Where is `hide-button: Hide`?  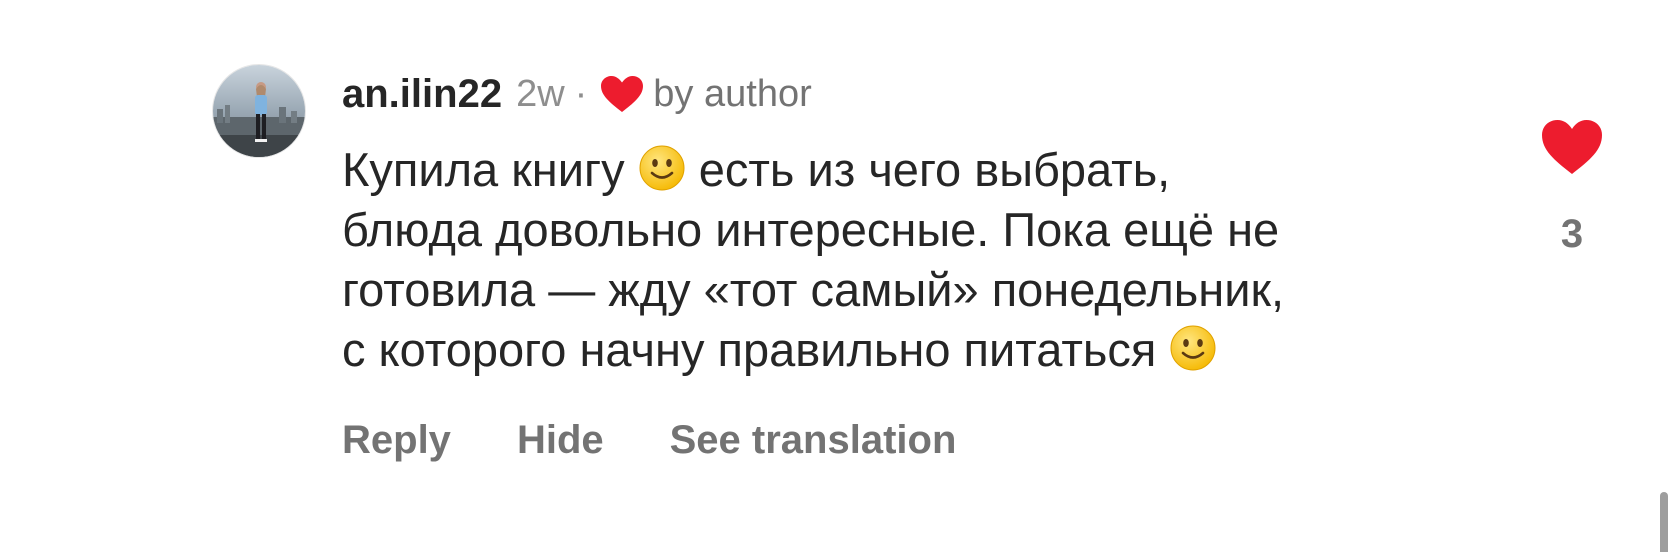 hide-button: Hide is located at coordinates (560, 440).